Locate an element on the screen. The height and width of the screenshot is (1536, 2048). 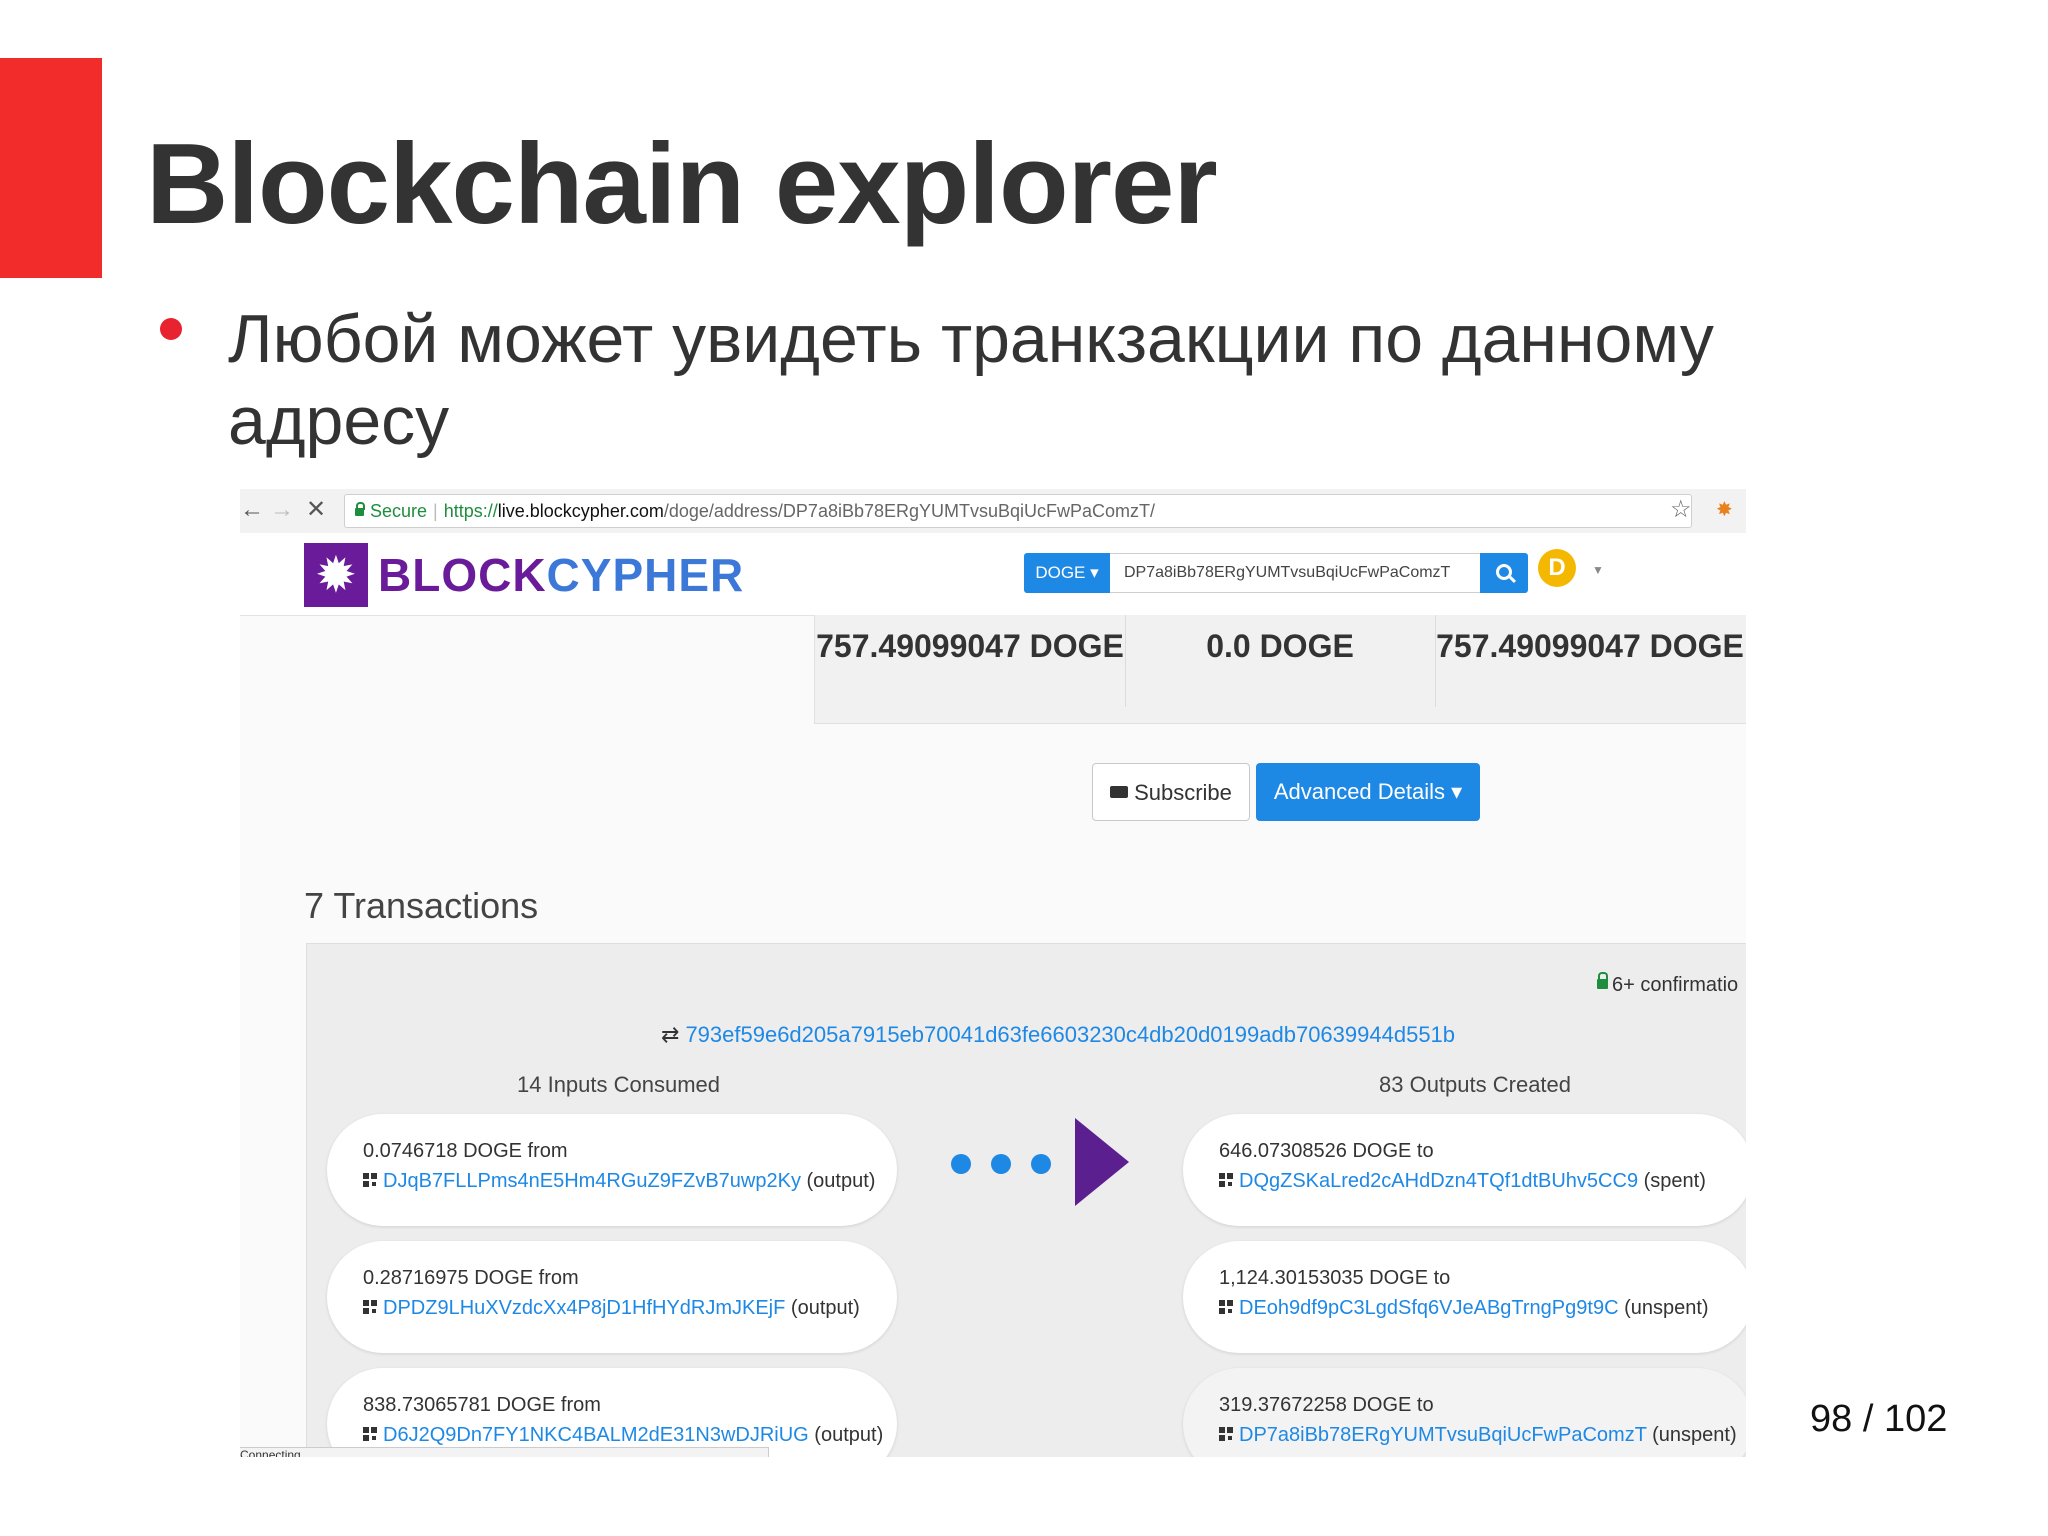
url-host: live.blockcypher.com is located at coordinates (580, 511).